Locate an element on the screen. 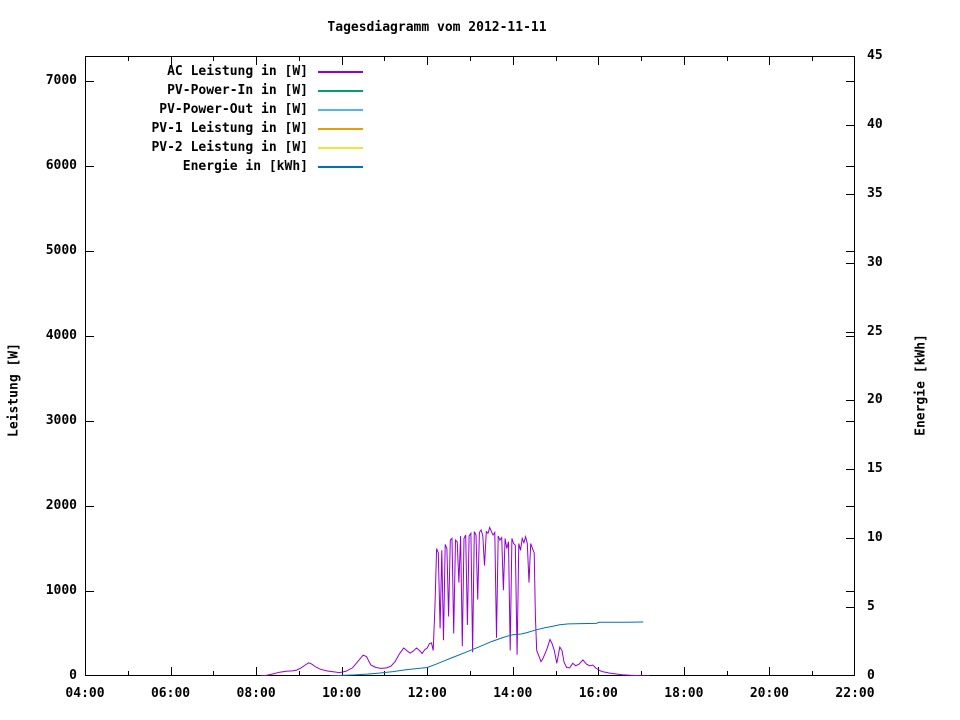  right-tick-label: 5 is located at coordinates (871, 607).